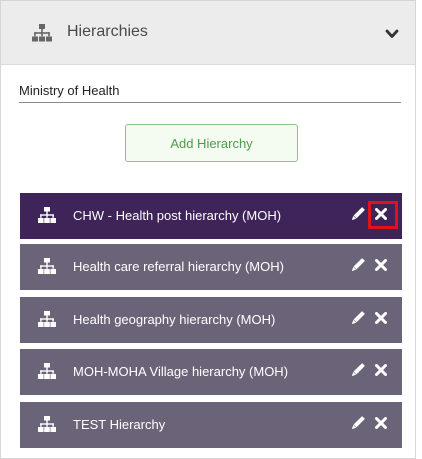 Image resolution: width=422 pixels, height=459 pixels. Describe the element at coordinates (211, 425) in the screenshot. I see `hierarchy-row: TEST Hierarchy` at that location.